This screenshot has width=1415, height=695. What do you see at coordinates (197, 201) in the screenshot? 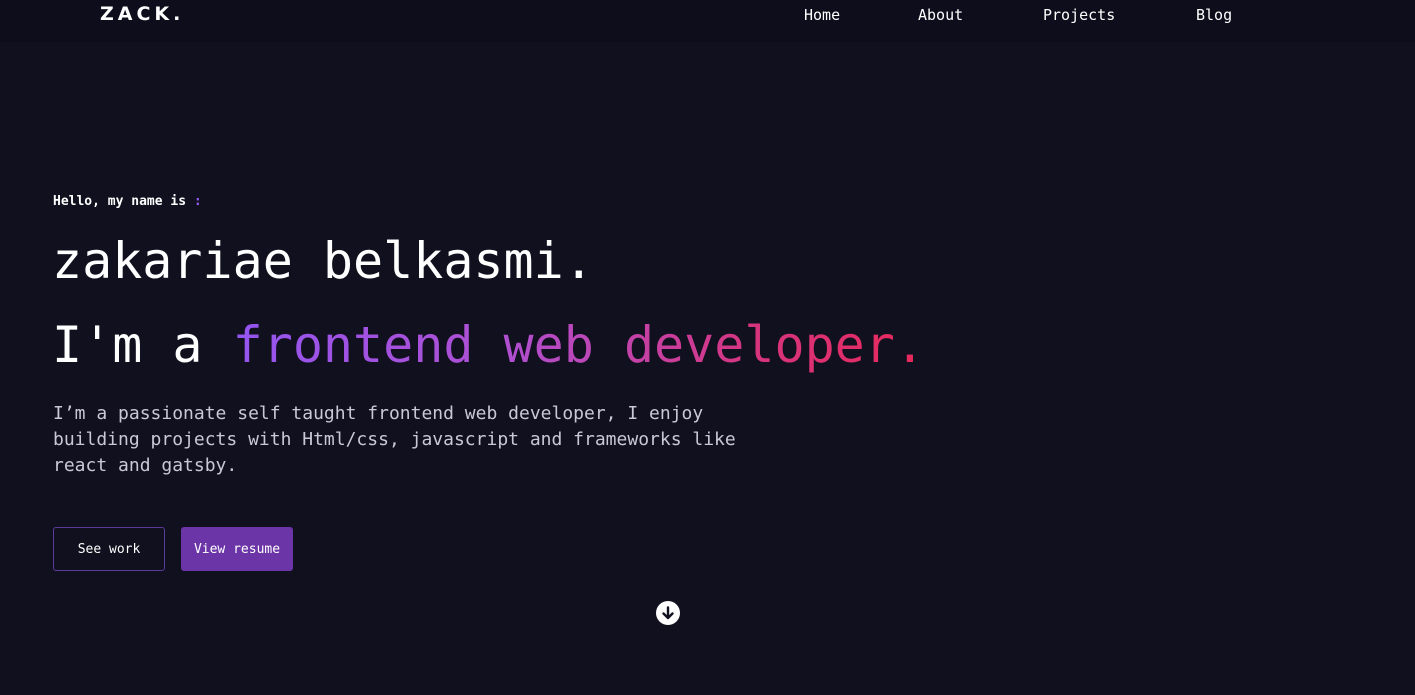
I see `greeting-colon: :` at bounding box center [197, 201].